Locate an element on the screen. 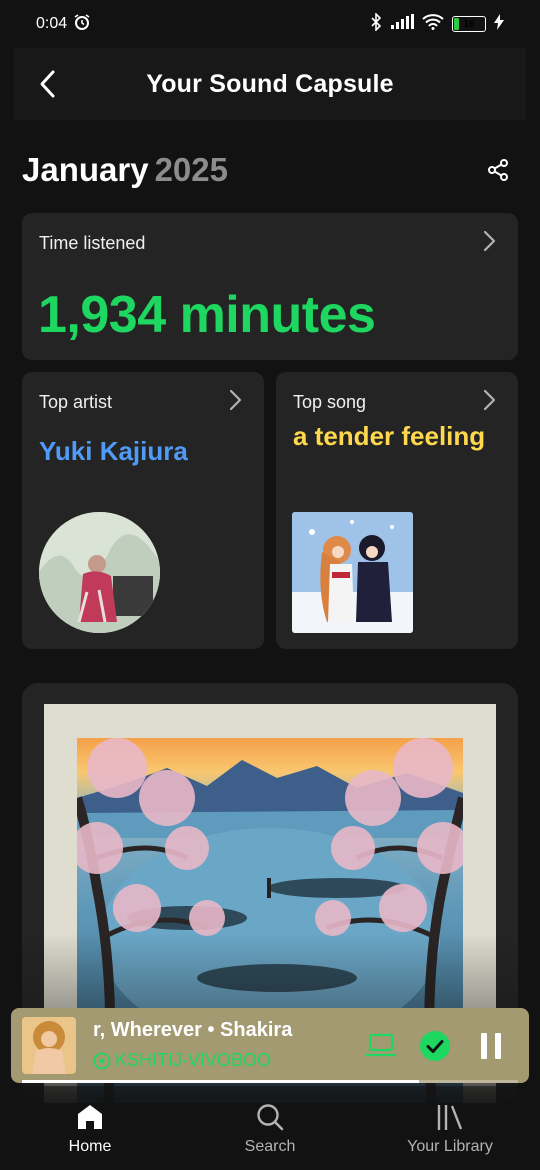 The image size is (540, 1170). connect-device-button is located at coordinates (381, 1046).